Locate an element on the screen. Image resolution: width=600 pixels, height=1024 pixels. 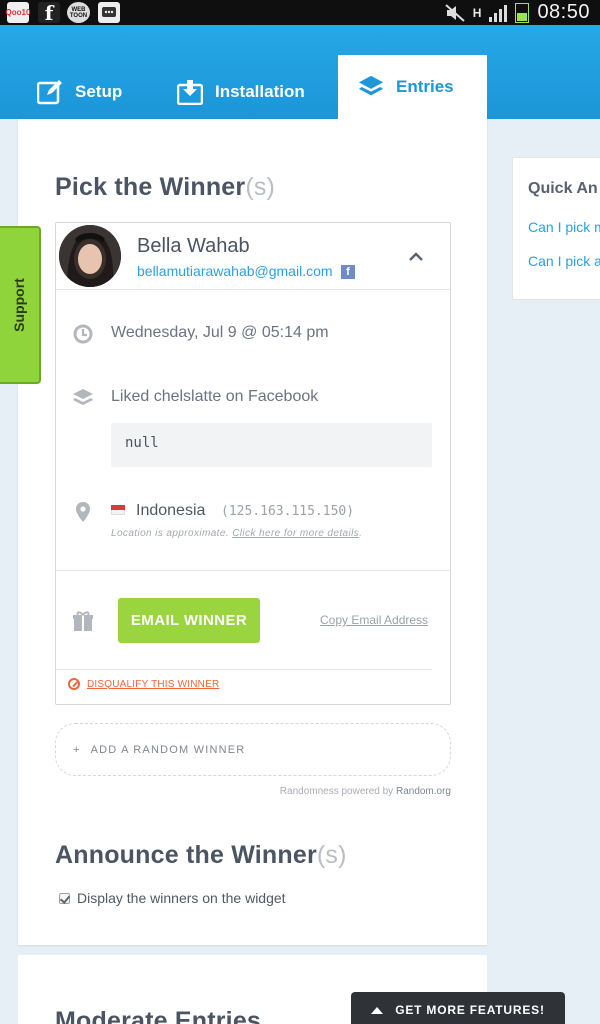
action-value: null is located at coordinates (271, 445).